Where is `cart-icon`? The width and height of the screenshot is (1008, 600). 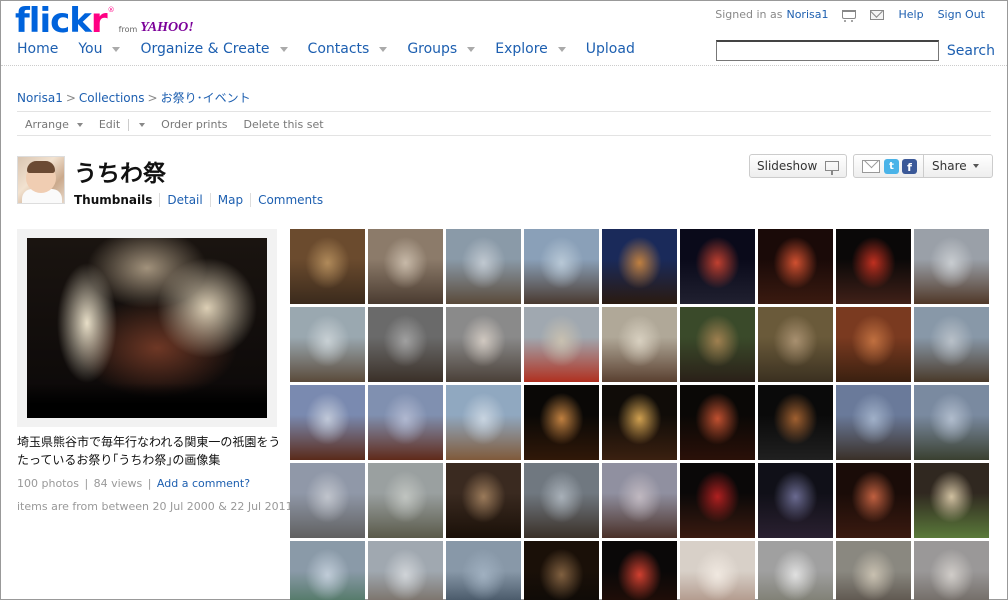 cart-icon is located at coordinates (849, 16).